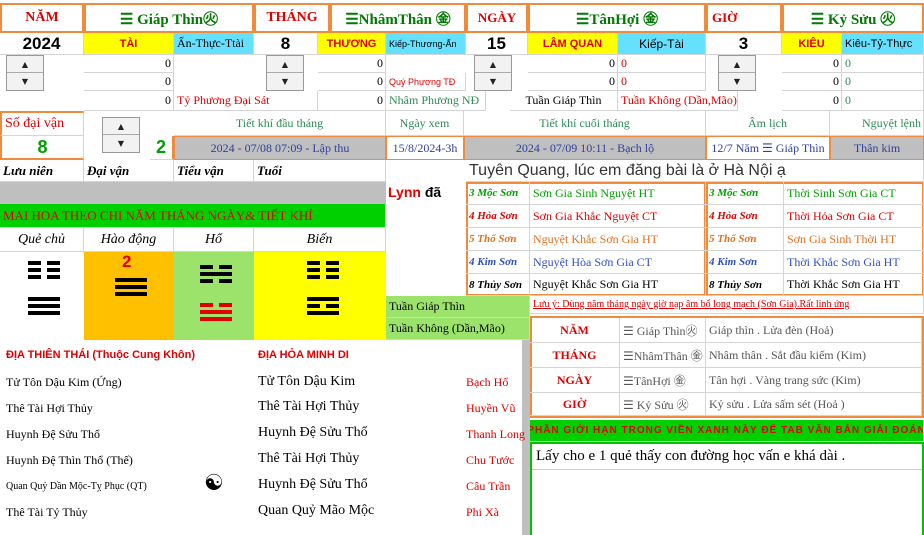  Describe the element at coordinates (575, 355) in the screenshot. I see `nap-am-key: THÁNG` at that location.